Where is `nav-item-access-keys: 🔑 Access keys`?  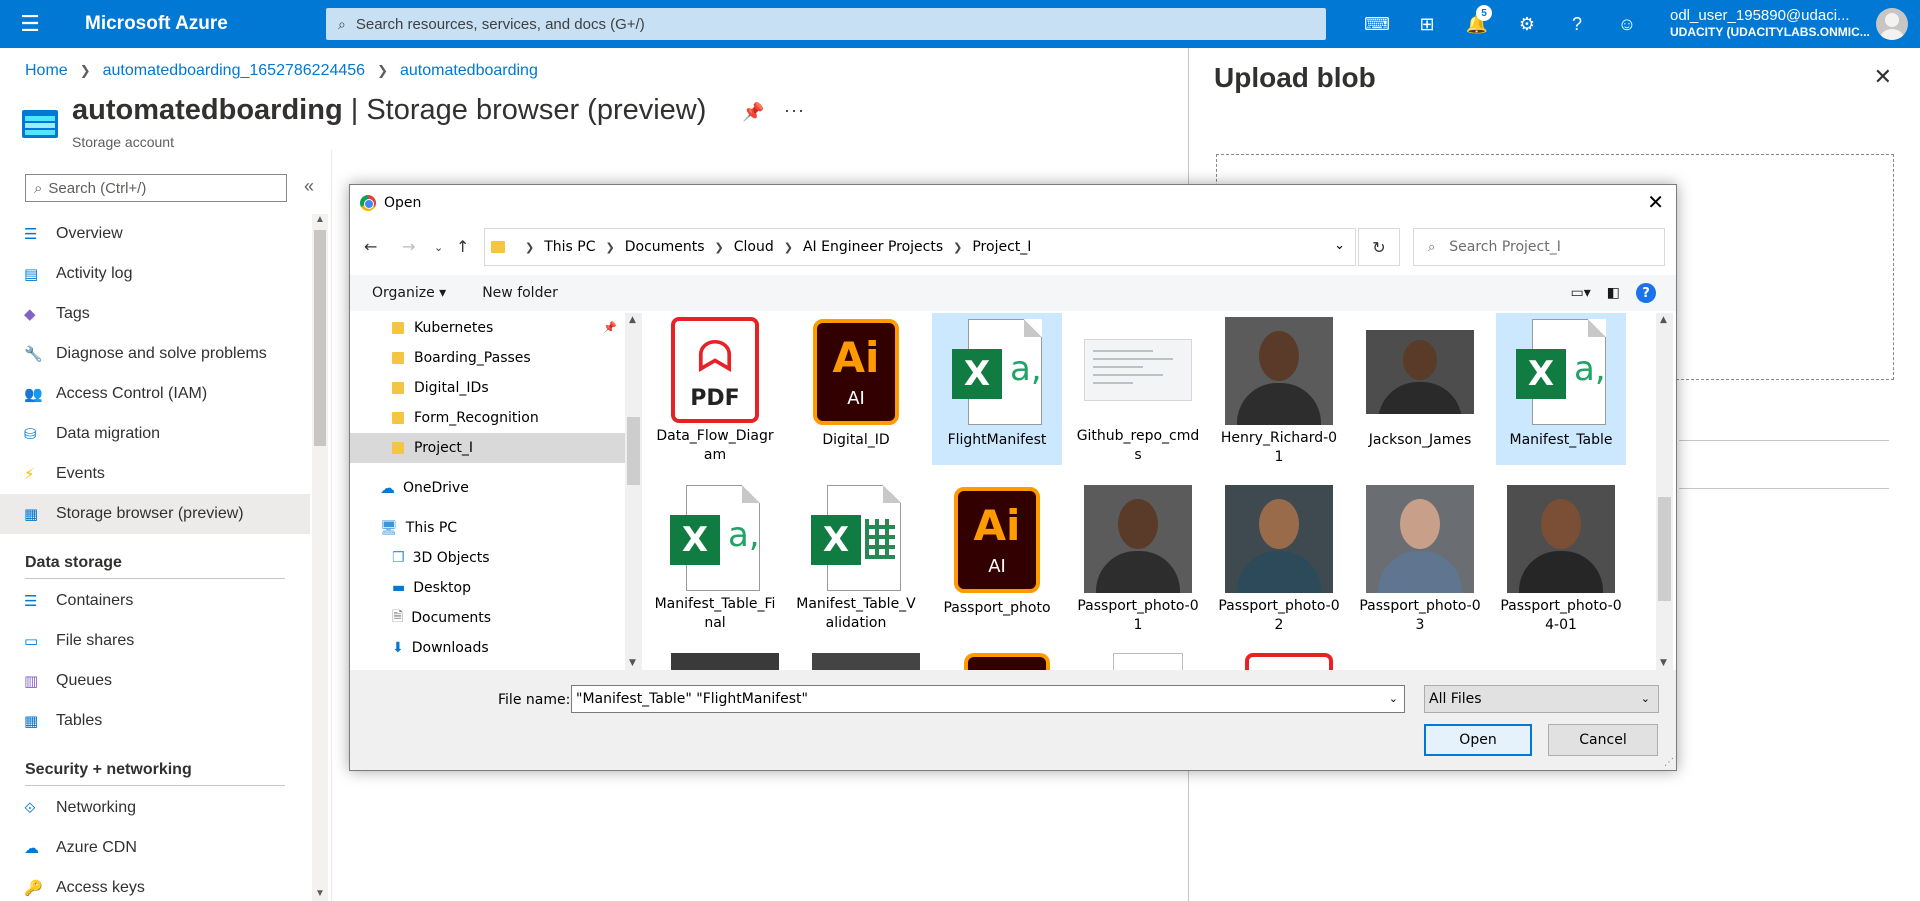 nav-item-access-keys: 🔑 Access keys is located at coordinates (155, 884).